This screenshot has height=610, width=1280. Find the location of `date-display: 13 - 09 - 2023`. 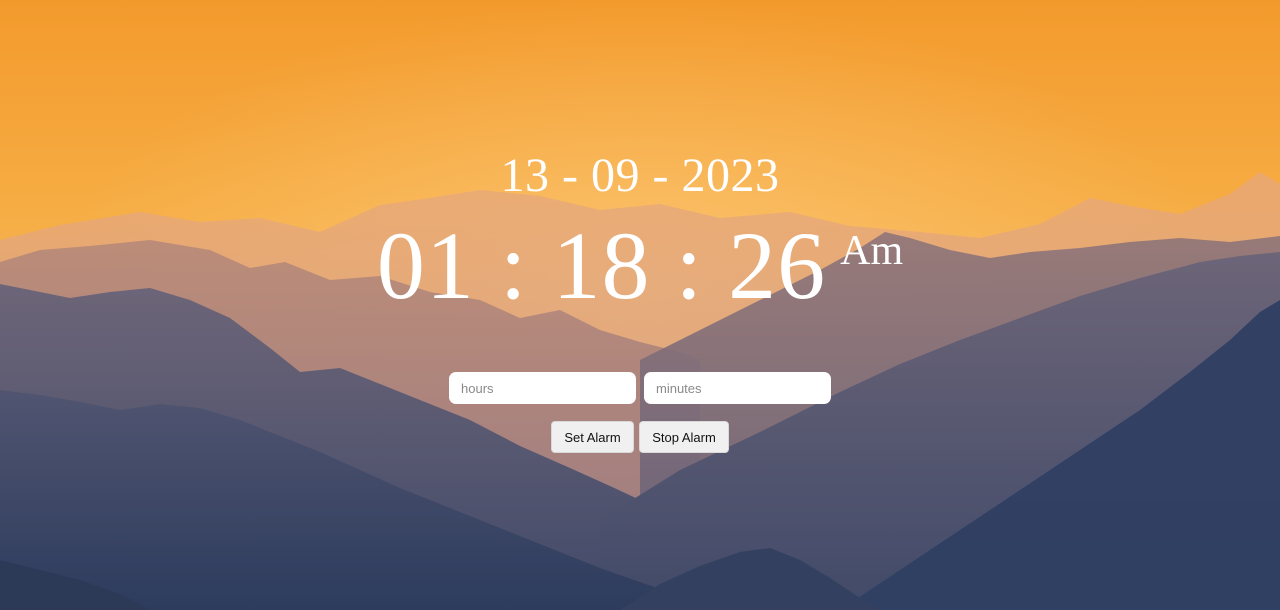

date-display: 13 - 09 - 2023 is located at coordinates (640, 175).